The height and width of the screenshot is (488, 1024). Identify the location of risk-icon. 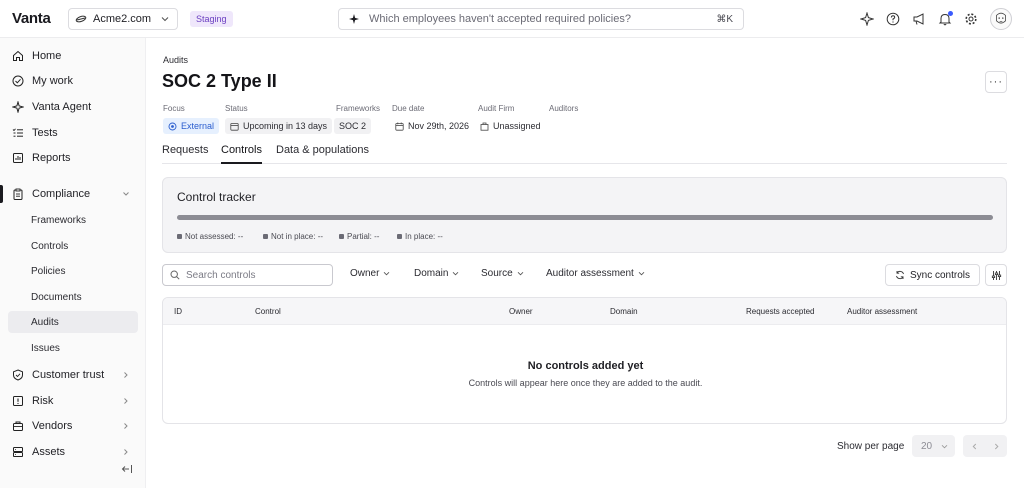
(18, 401).